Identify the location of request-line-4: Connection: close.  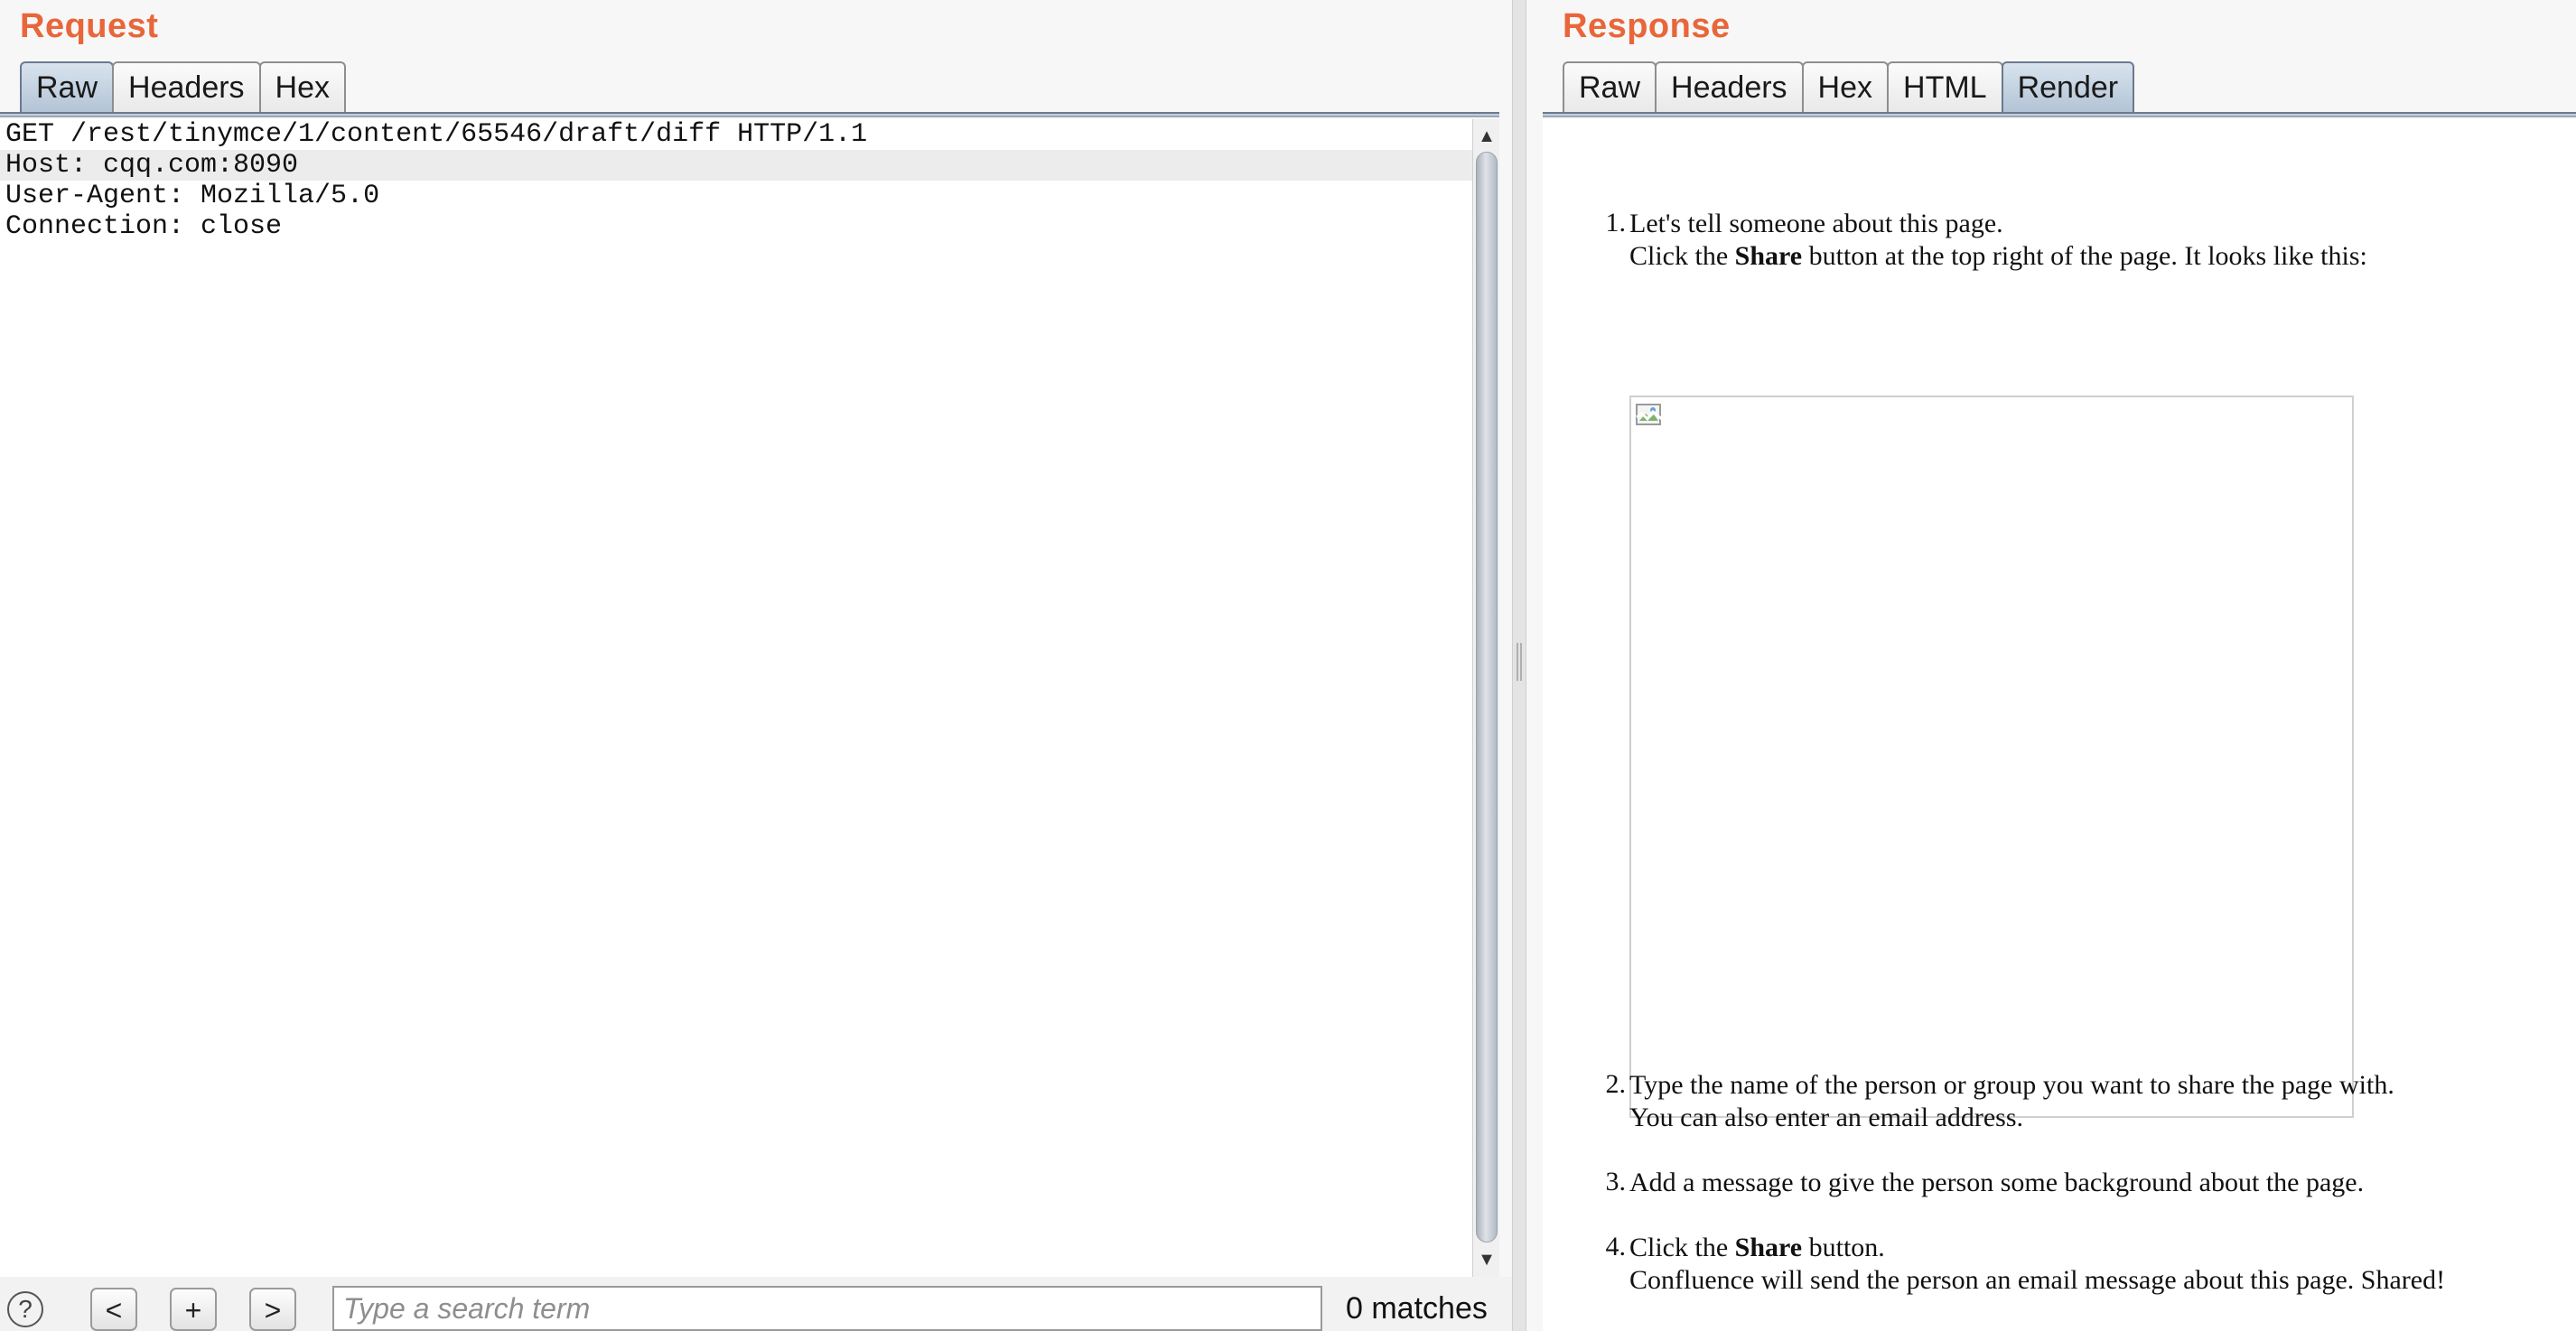
(144, 227).